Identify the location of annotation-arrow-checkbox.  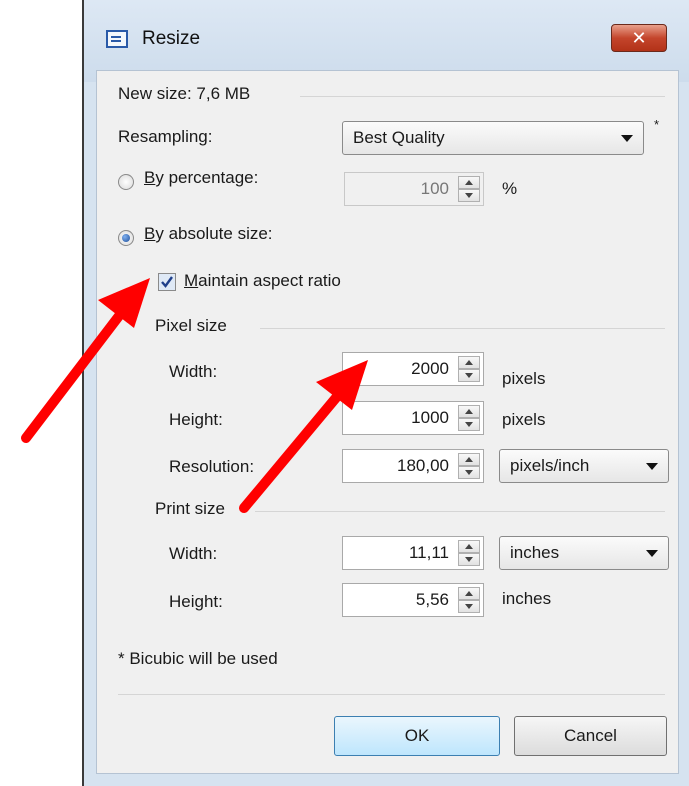
(85, 360).